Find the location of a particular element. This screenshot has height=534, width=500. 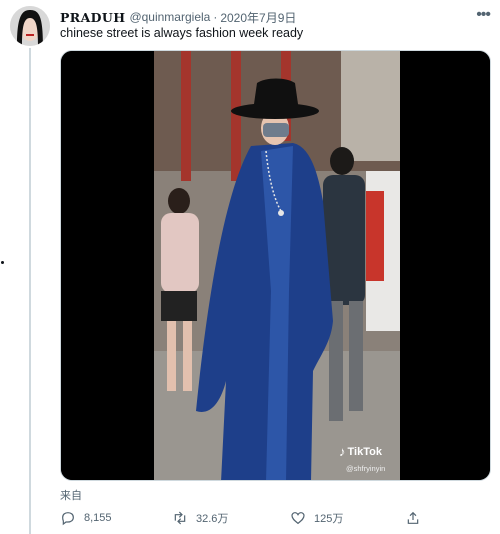

avatar is located at coordinates (30, 26).